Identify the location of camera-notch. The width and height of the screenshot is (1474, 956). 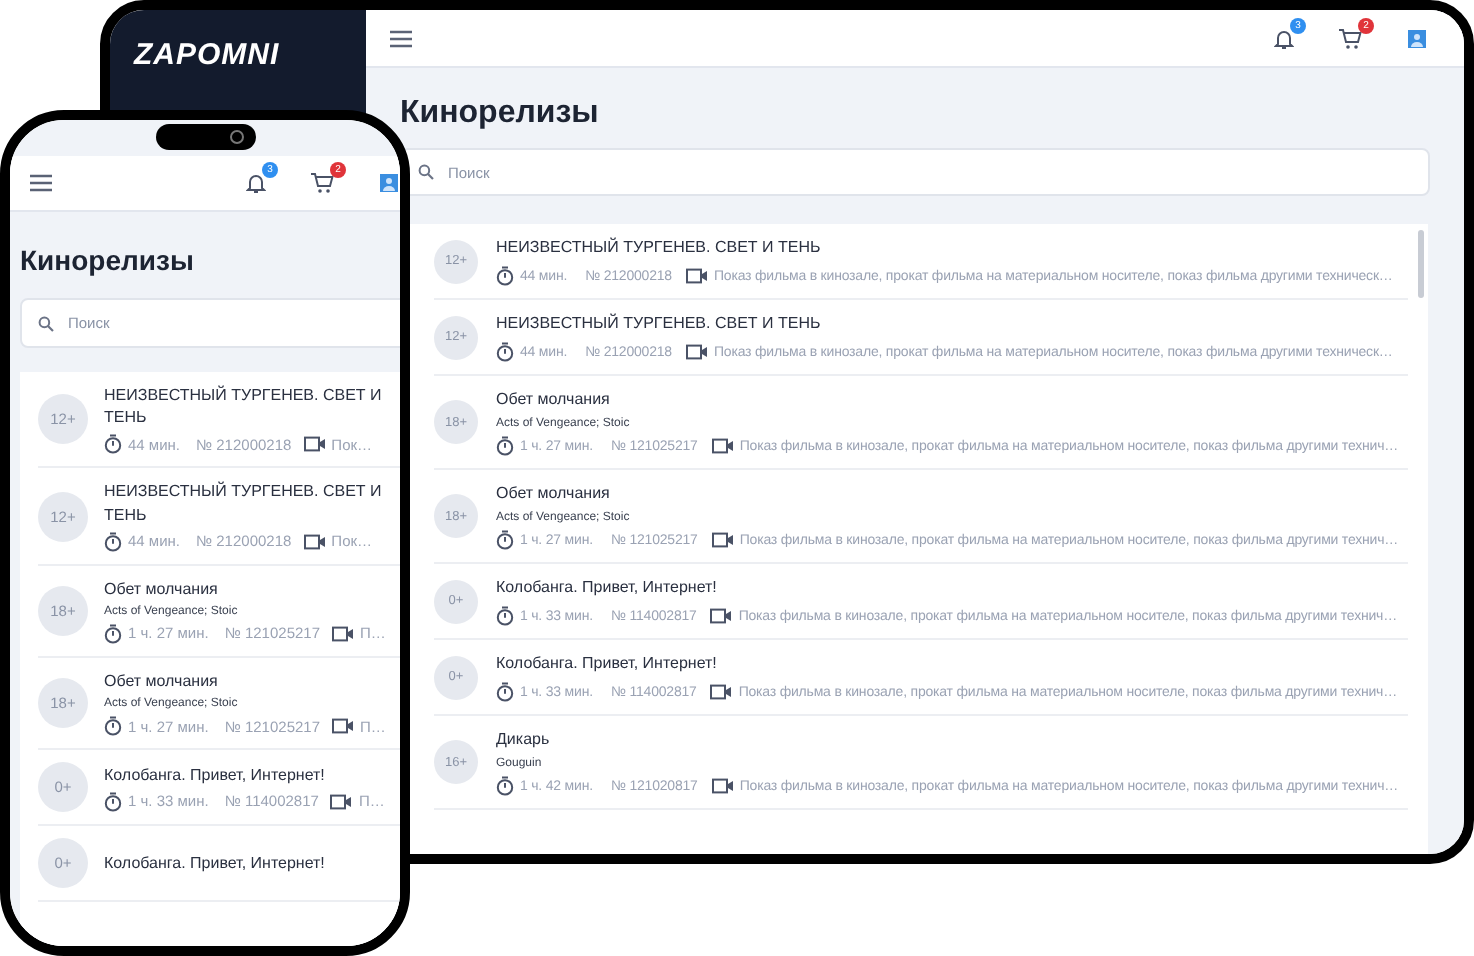
(206, 137).